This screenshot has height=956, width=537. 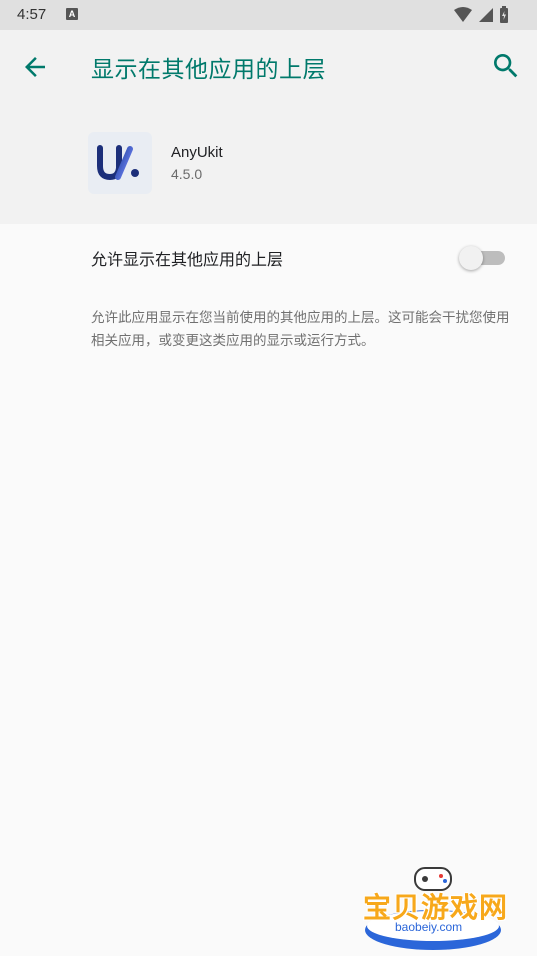 I want to click on overlay-permission-row: 允许显示在其他应用的上层, so click(x=268, y=256).